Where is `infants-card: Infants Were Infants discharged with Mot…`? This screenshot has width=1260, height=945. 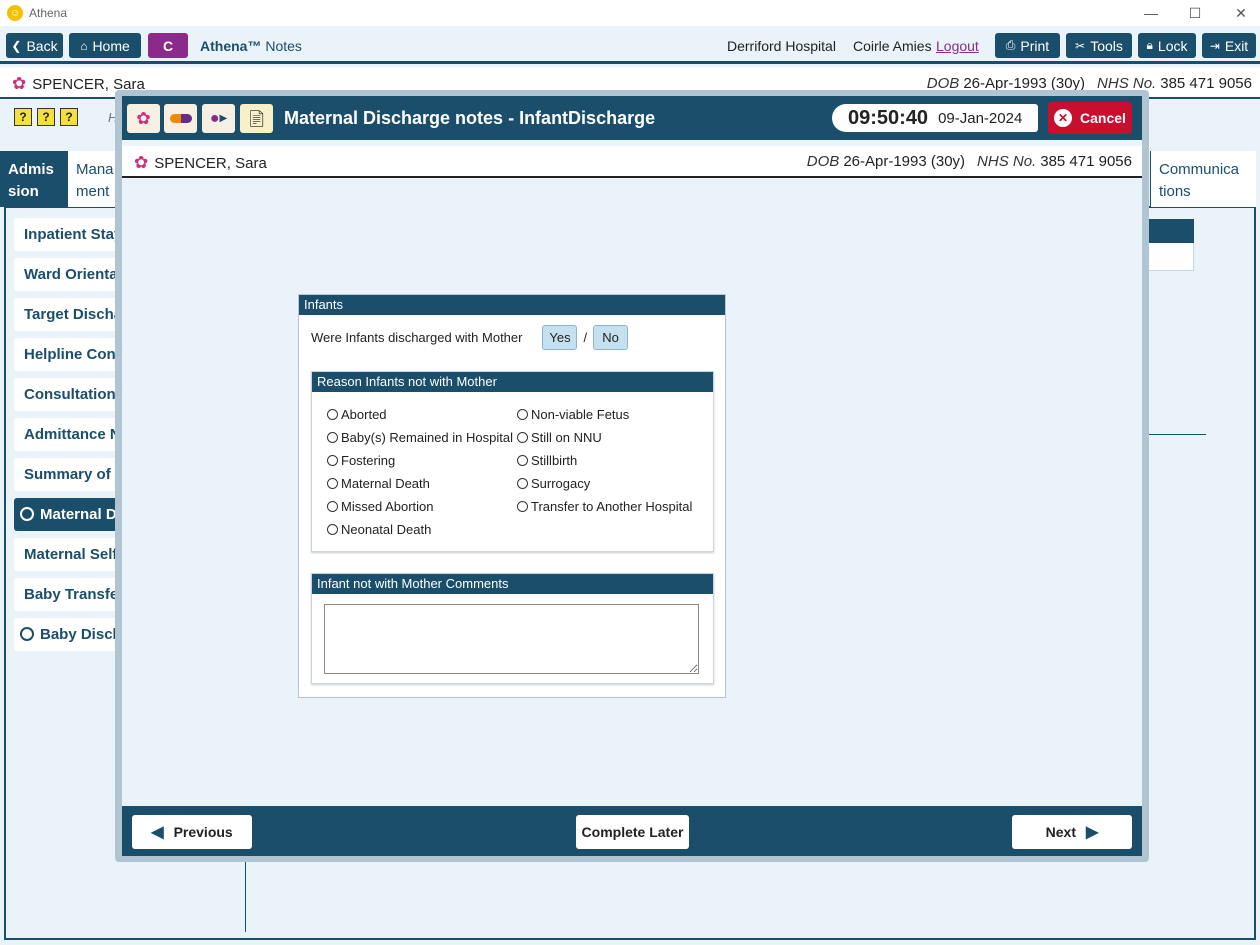 infants-card: Infants Were Infants discharged with Mot… is located at coordinates (512, 496).